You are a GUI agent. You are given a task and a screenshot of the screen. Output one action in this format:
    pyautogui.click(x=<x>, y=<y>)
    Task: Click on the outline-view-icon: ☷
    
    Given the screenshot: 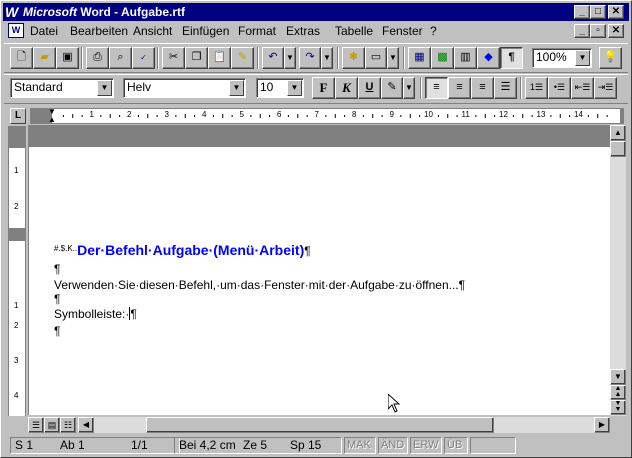 What is the action you would take?
    pyautogui.click(x=68, y=425)
    